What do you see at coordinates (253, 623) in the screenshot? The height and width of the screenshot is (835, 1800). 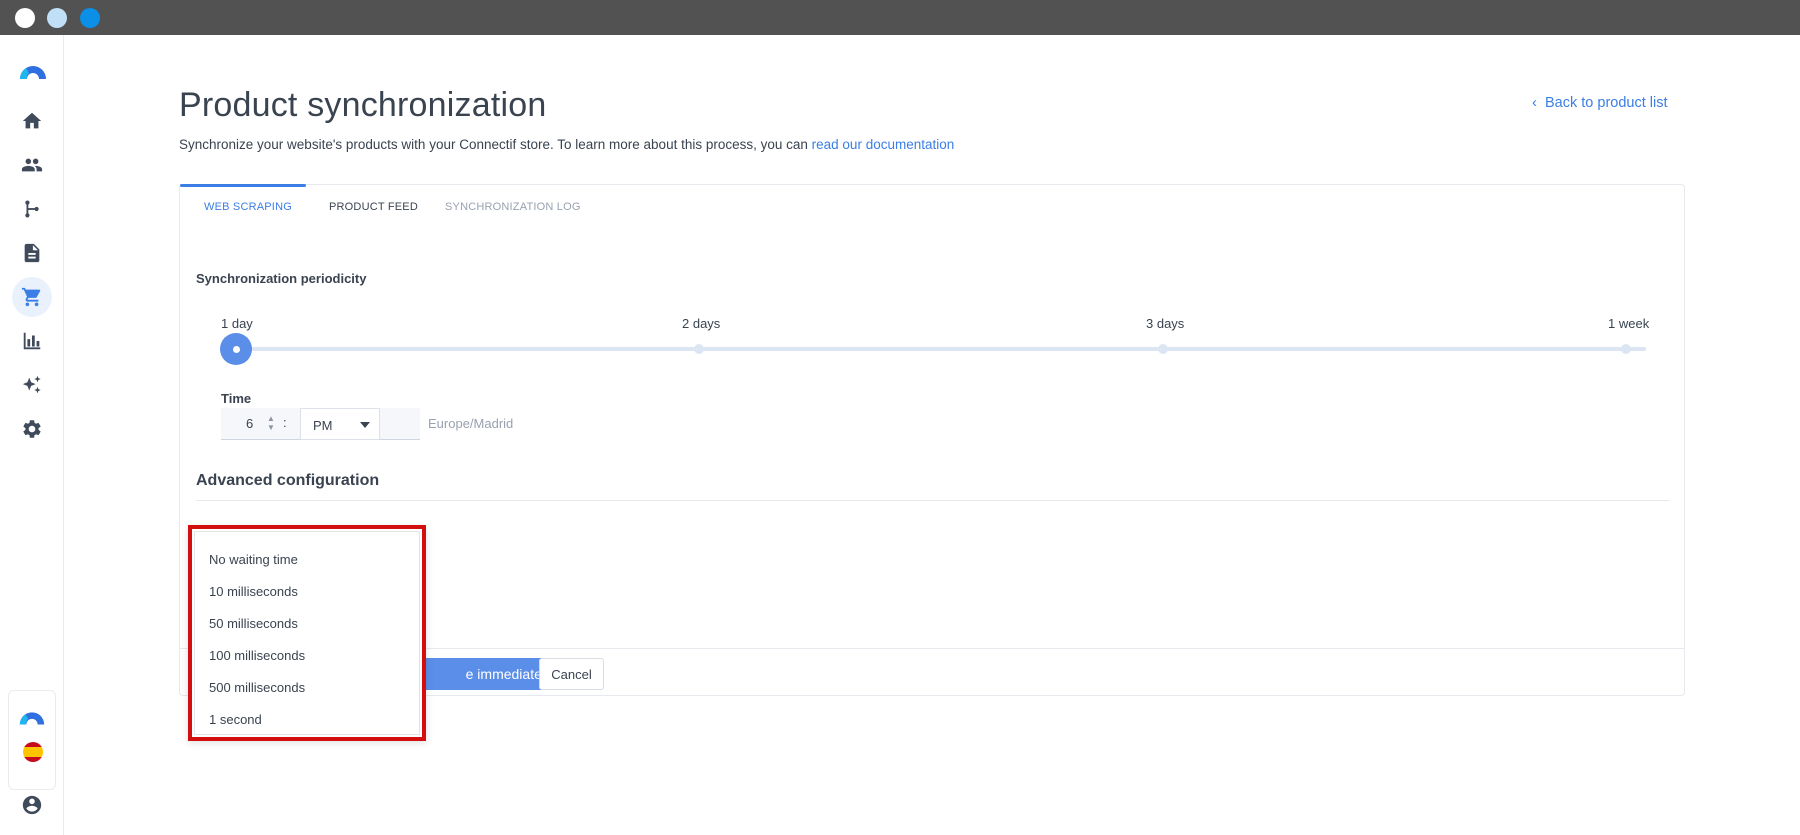 I see `dropdown-option: 50 milliseconds` at bounding box center [253, 623].